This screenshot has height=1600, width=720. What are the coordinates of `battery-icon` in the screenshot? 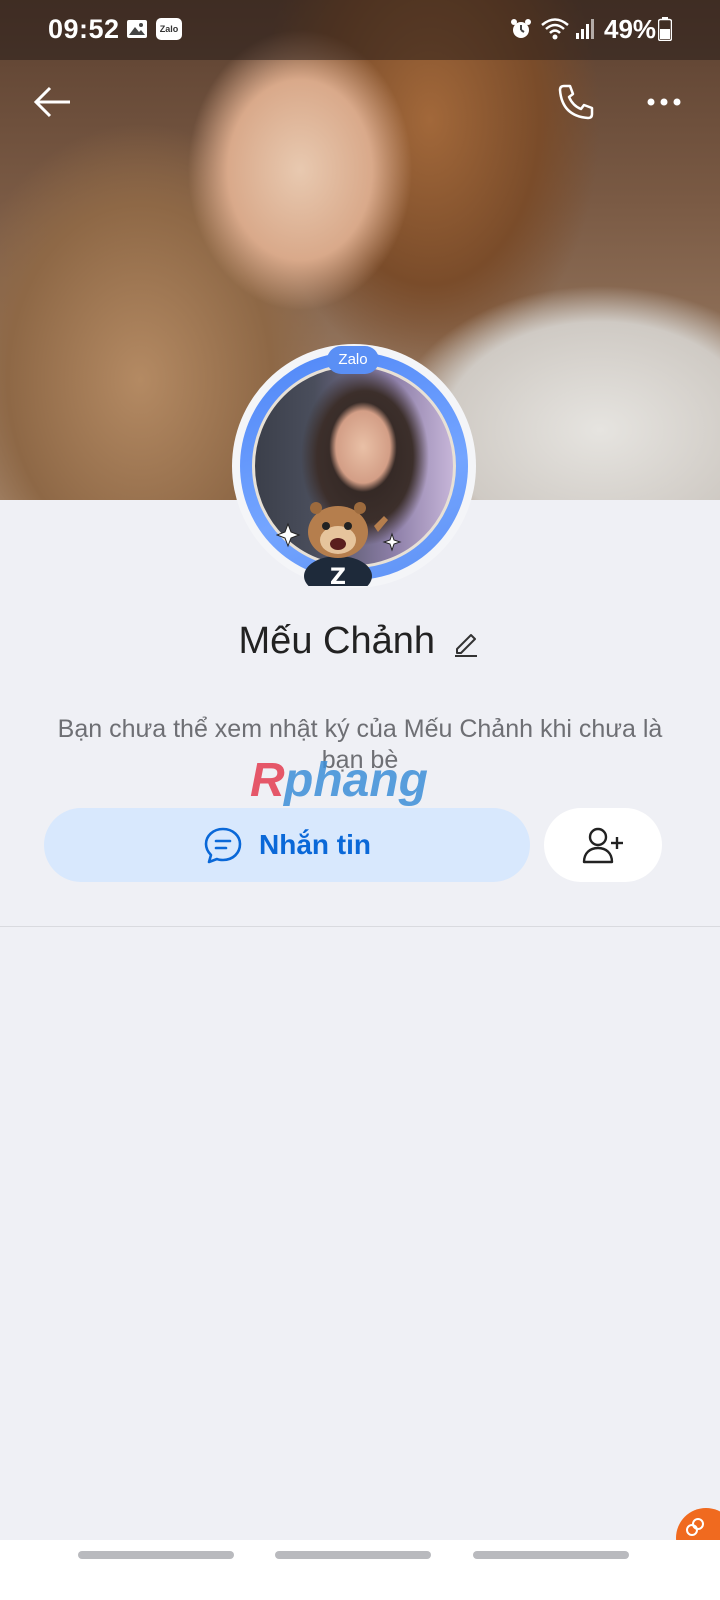 It's located at (665, 29).